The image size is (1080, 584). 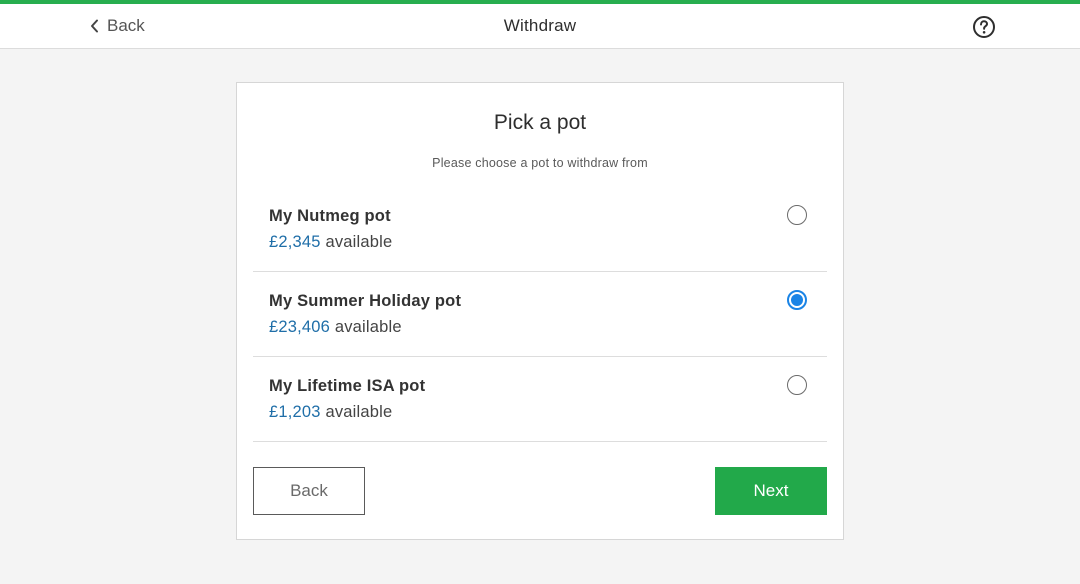 I want to click on pot-option-lifetime-isa: My Lifetime ISA pot £1,203 available, so click(x=540, y=399).